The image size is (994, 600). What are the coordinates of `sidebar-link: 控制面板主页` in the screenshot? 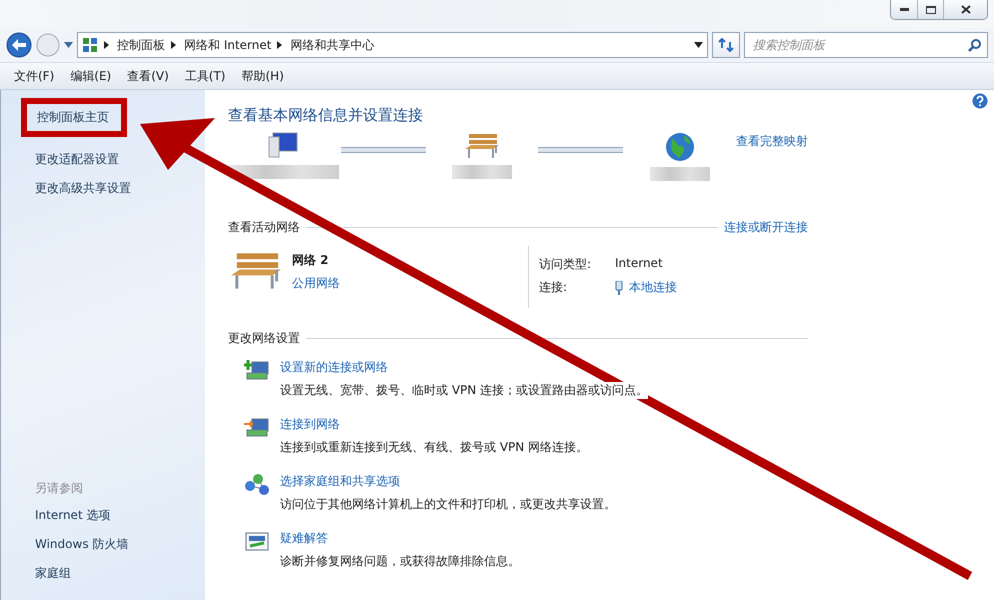 It's located at (74, 117).